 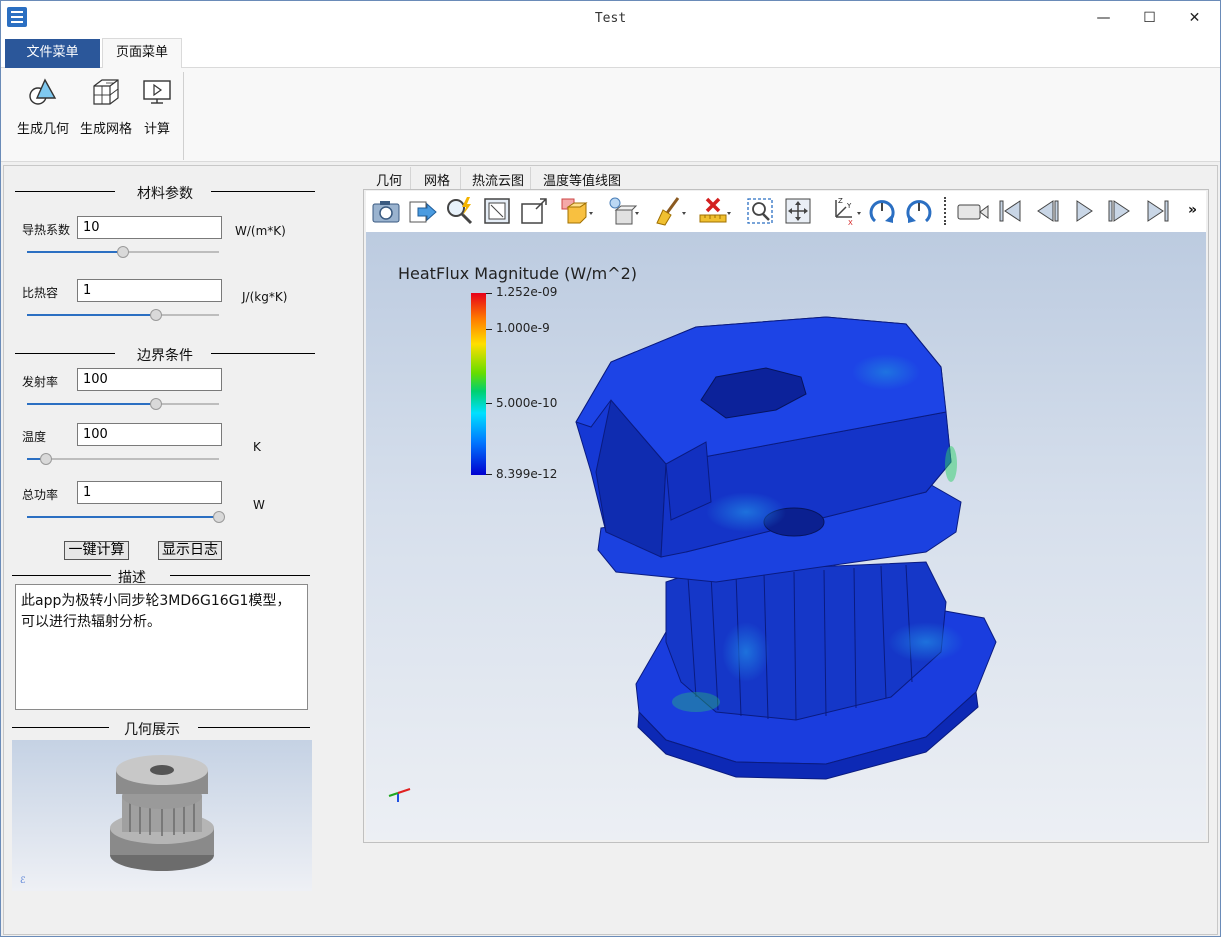 What do you see at coordinates (142, 53) in the screenshot?
I see `tab-page-menu: 页面菜单` at bounding box center [142, 53].